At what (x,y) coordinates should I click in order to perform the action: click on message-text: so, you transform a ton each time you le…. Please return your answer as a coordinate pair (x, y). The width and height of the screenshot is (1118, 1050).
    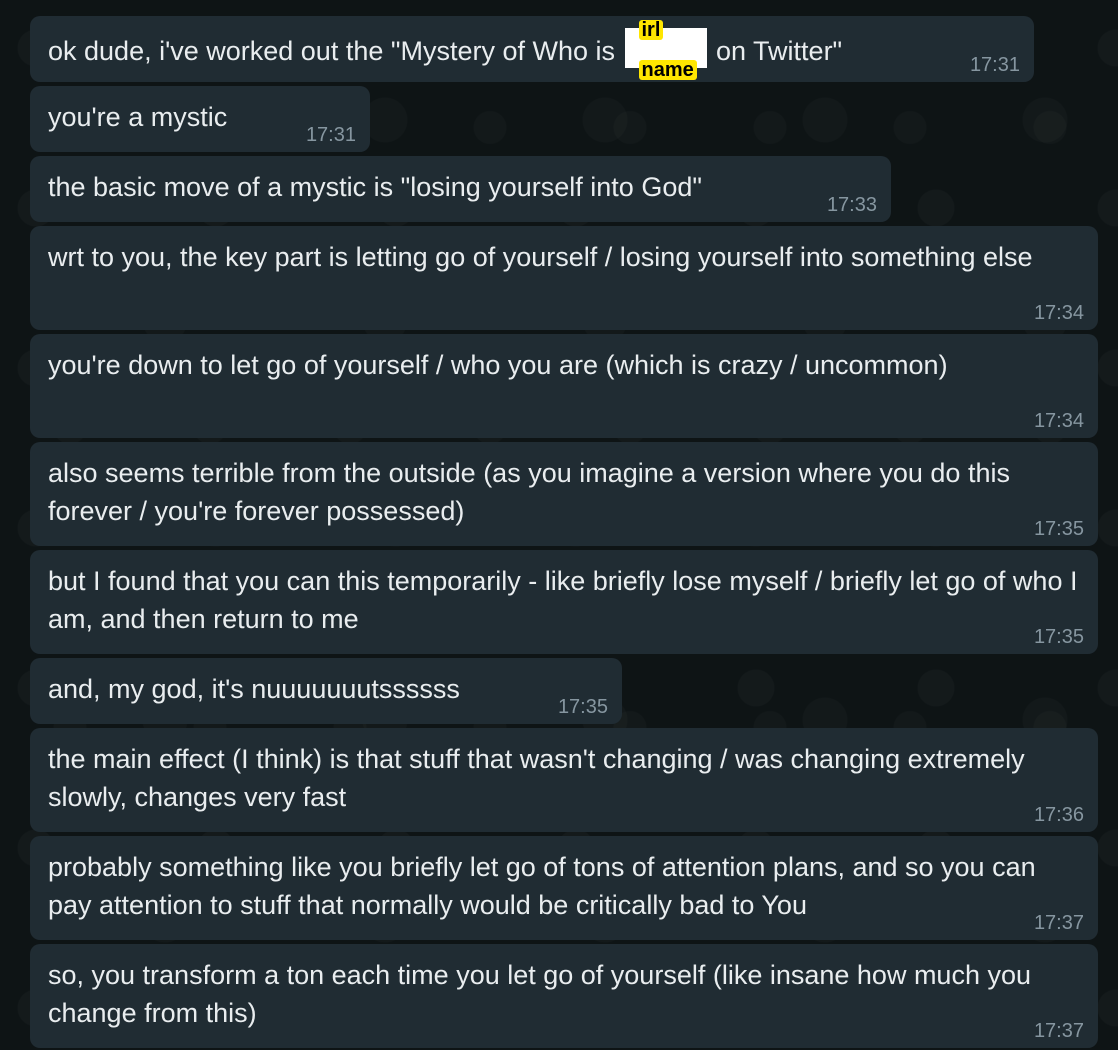
    Looking at the image, I should click on (543, 994).